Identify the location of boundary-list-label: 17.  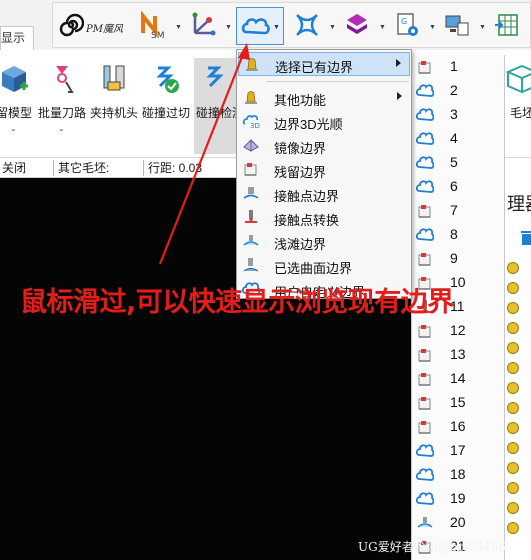
(458, 450).